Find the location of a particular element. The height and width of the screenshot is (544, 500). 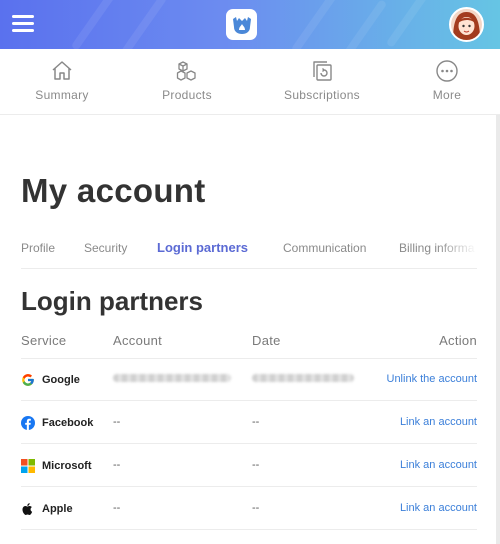

service-cell: Microsoft is located at coordinates (56, 466).